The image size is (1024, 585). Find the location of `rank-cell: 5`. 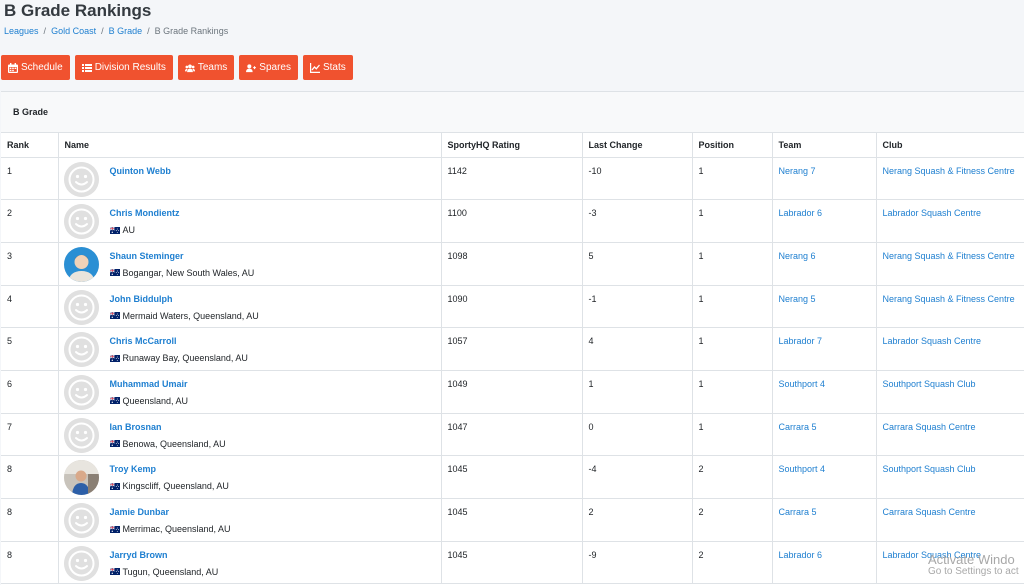

rank-cell: 5 is located at coordinates (30, 349).